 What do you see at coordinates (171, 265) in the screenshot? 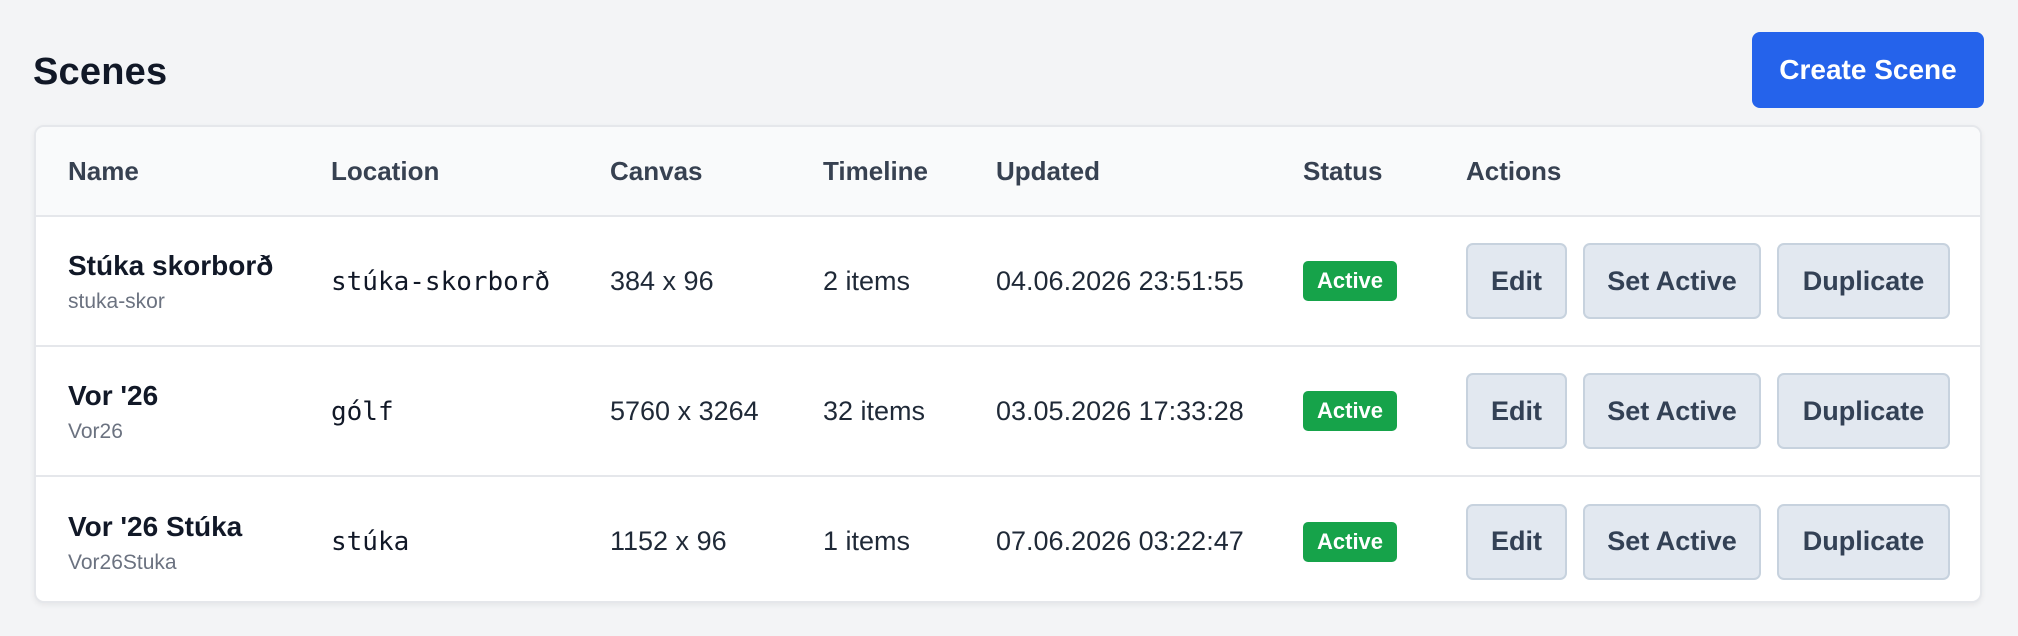
I see `scene-name: Stúka skorborð` at bounding box center [171, 265].